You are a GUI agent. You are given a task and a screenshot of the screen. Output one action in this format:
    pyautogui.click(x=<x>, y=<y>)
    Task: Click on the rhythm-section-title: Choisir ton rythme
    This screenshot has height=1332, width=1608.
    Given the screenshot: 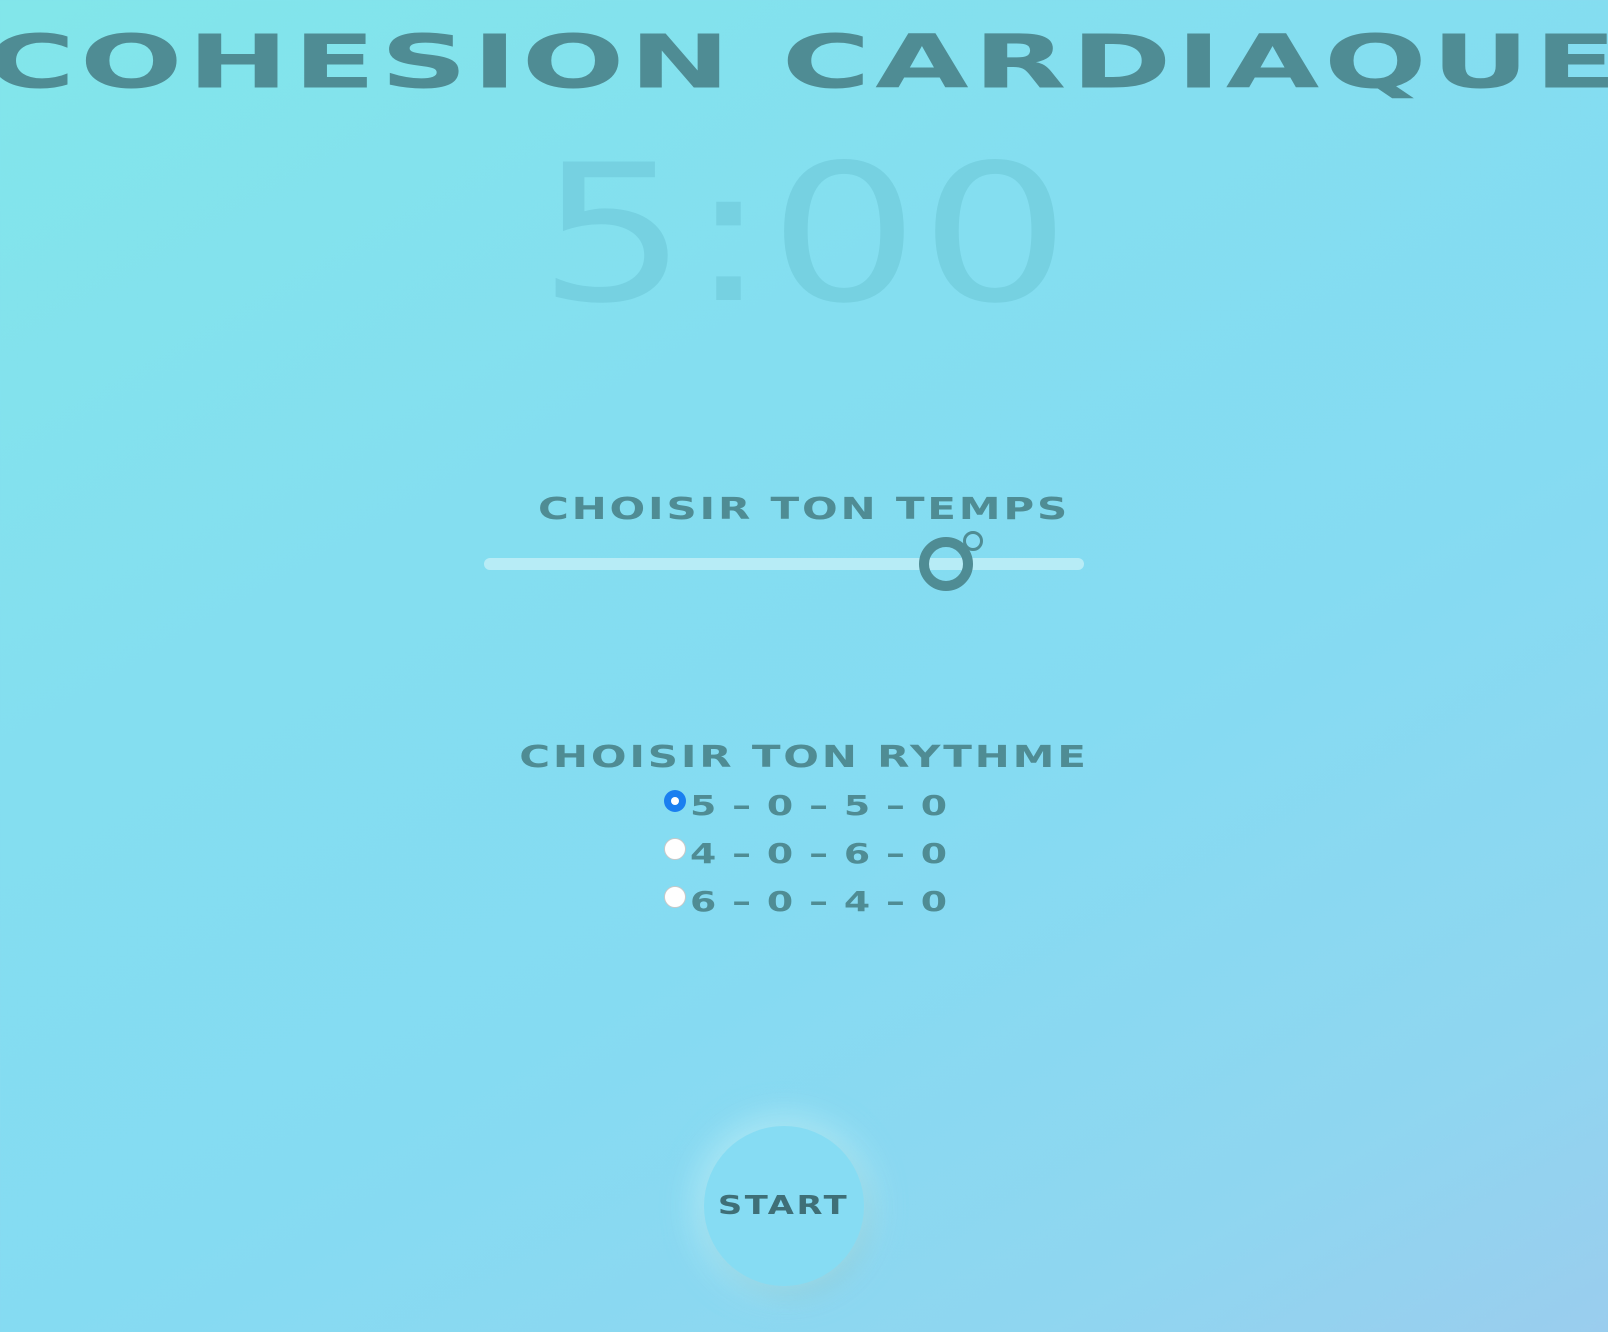 What is the action you would take?
    pyautogui.click(x=804, y=757)
    